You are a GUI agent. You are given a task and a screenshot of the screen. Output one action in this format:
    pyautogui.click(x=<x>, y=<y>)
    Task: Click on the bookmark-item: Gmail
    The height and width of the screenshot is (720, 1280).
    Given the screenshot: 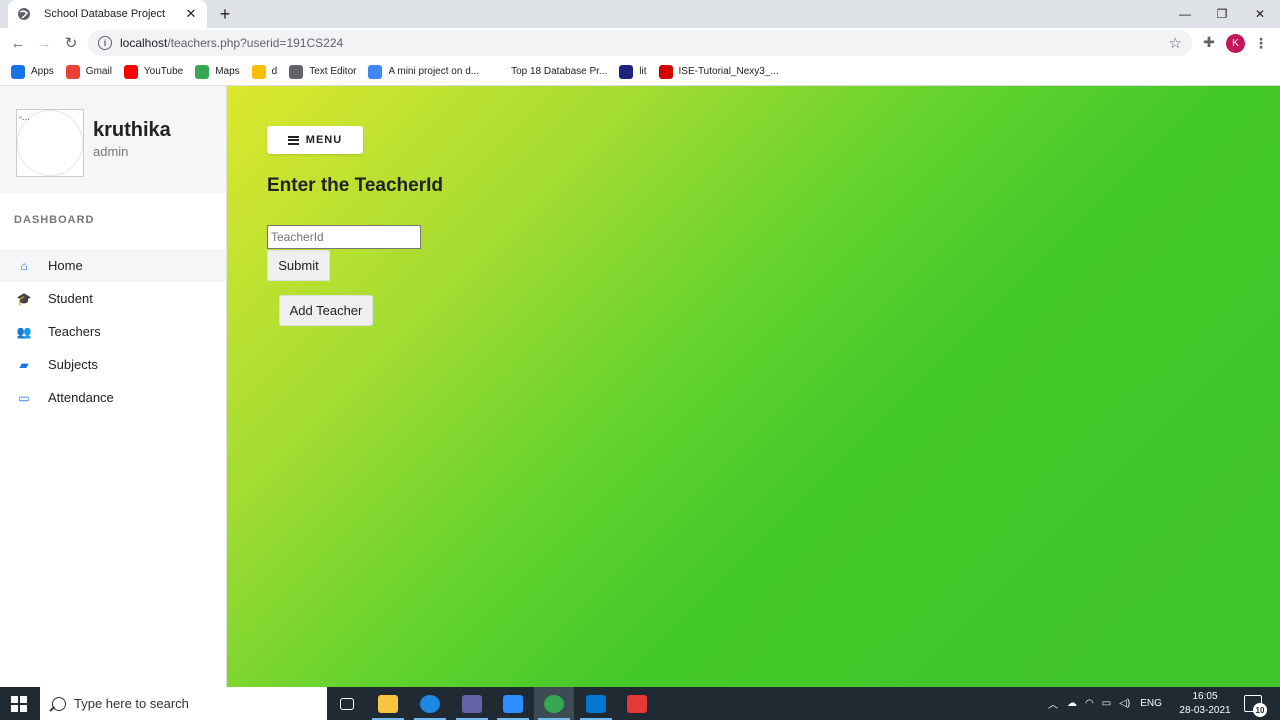 What is the action you would take?
    pyautogui.click(x=88, y=71)
    